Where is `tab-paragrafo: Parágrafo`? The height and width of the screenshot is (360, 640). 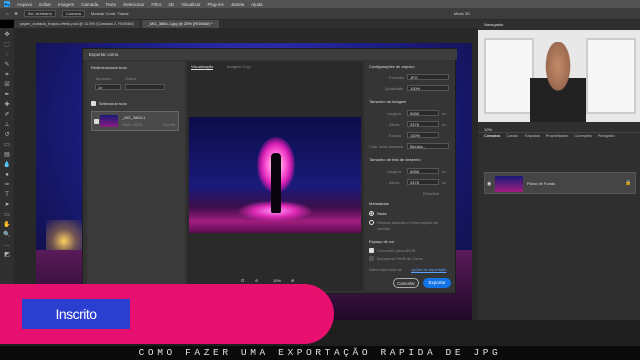
tab-paragrafo: Parágrafo is located at coordinates (606, 138).